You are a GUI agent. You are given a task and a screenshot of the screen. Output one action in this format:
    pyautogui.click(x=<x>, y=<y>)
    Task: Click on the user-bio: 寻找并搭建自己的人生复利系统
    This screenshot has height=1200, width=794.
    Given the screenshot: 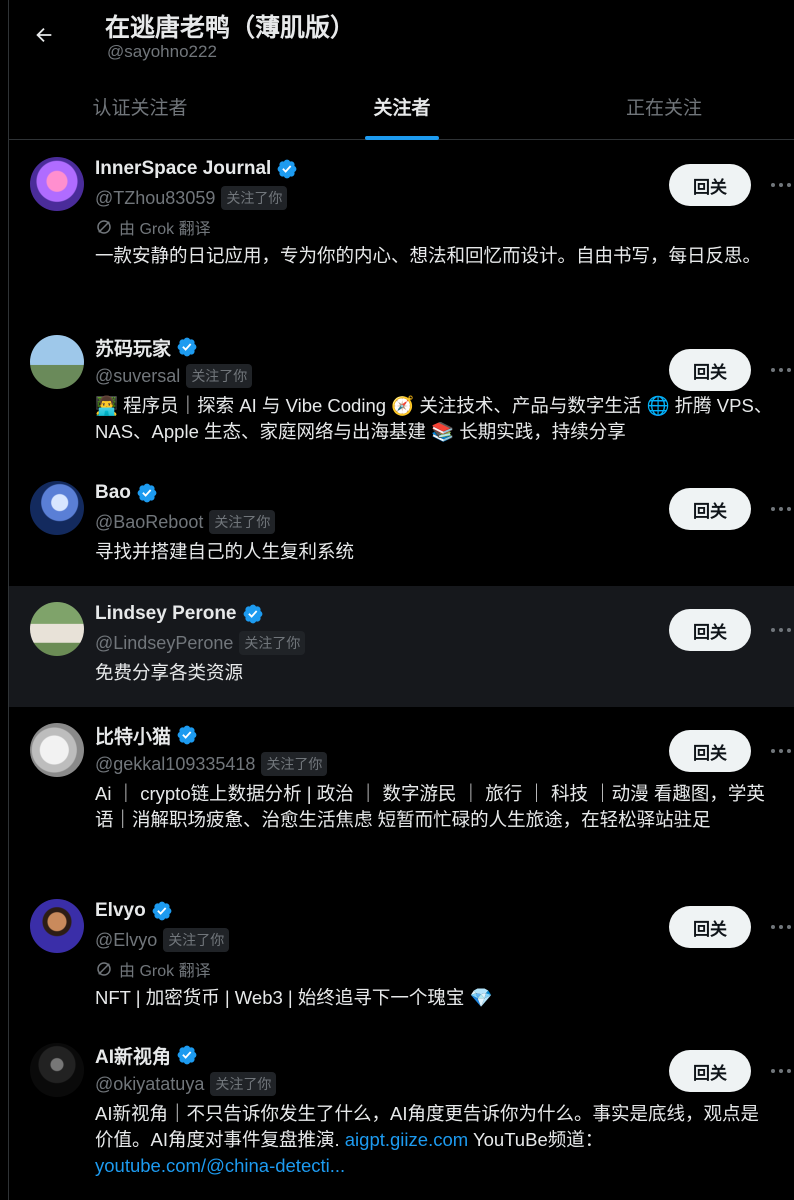 What is the action you would take?
    pyautogui.click(x=444, y=552)
    